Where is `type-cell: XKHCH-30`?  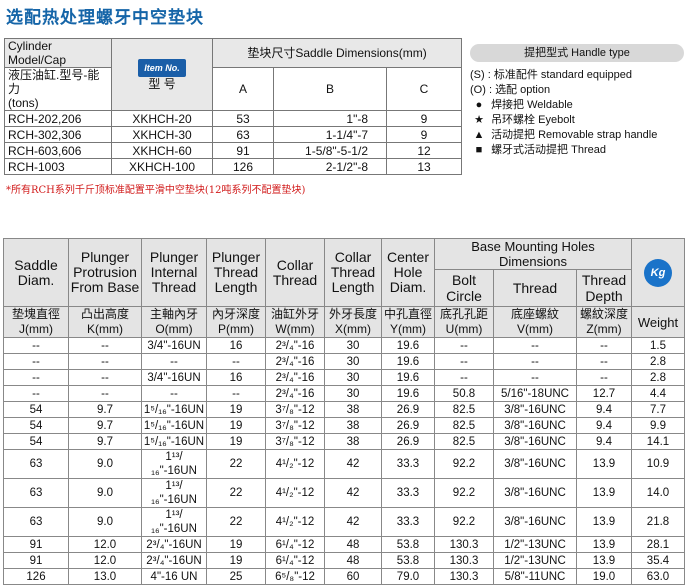 type-cell: XKHCH-30 is located at coordinates (162, 134).